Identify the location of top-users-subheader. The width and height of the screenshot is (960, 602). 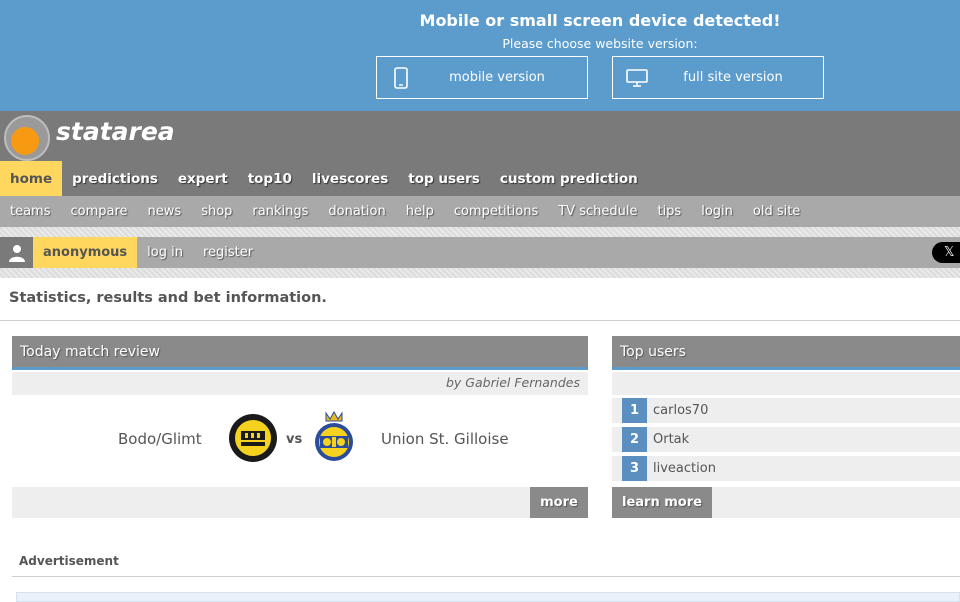
(786, 383).